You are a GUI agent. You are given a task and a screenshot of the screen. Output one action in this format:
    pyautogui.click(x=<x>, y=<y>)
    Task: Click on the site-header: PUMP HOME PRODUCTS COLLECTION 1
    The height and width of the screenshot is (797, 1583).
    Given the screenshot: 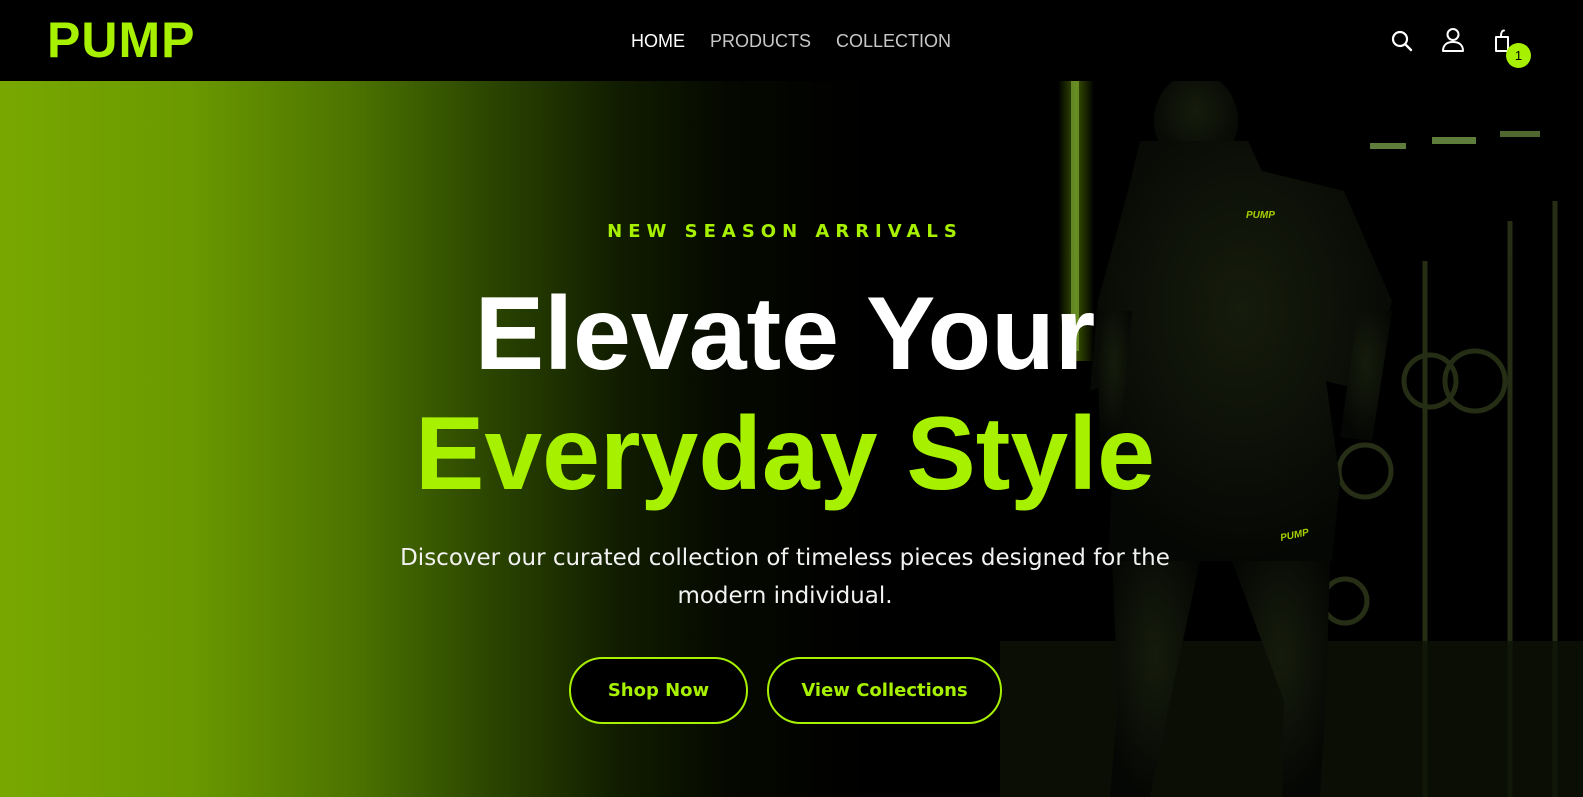 What is the action you would take?
    pyautogui.click(x=791, y=40)
    